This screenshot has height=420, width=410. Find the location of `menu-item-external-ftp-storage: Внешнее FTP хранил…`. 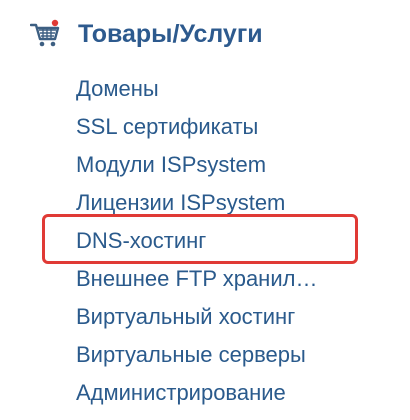

menu-item-external-ftp-storage: Внешнее FTP хранил… is located at coordinates (196, 279).